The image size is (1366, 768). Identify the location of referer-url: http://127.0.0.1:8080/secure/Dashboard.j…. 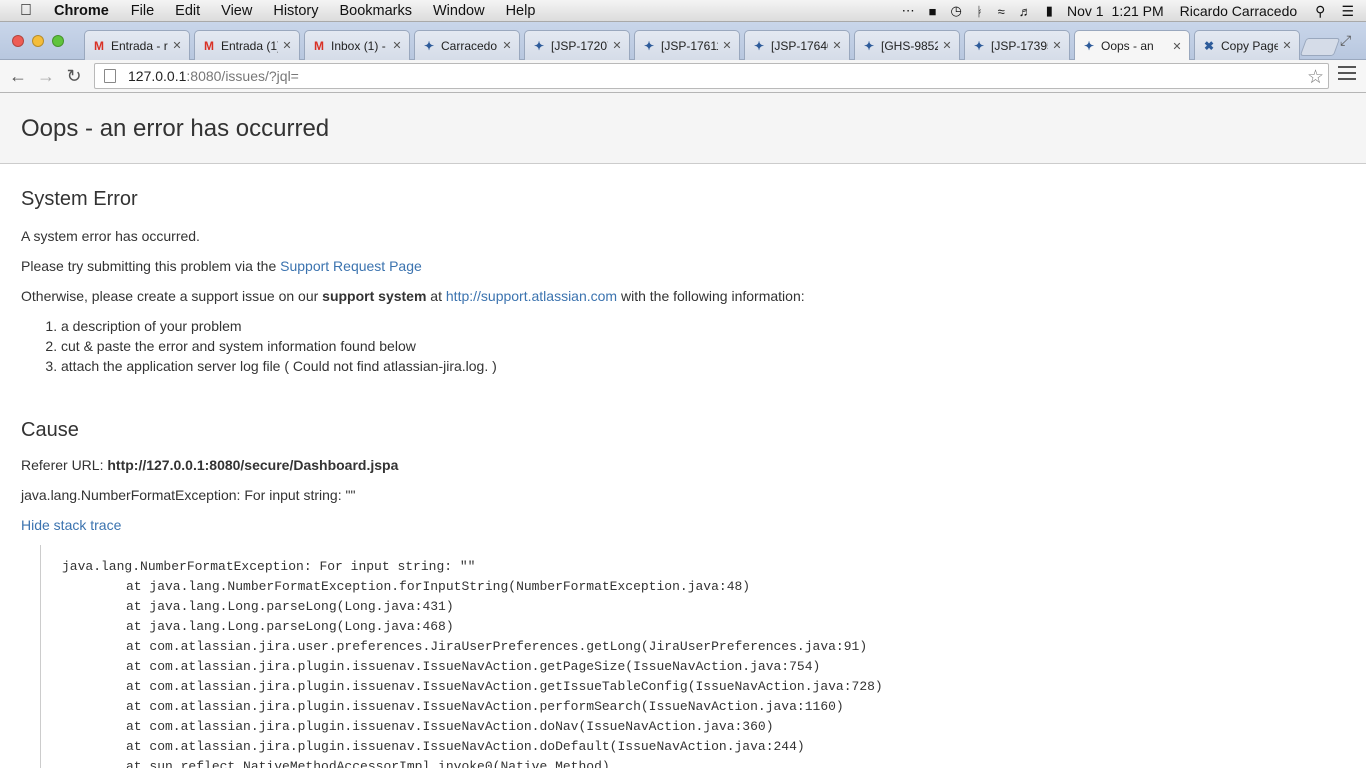
(253, 465).